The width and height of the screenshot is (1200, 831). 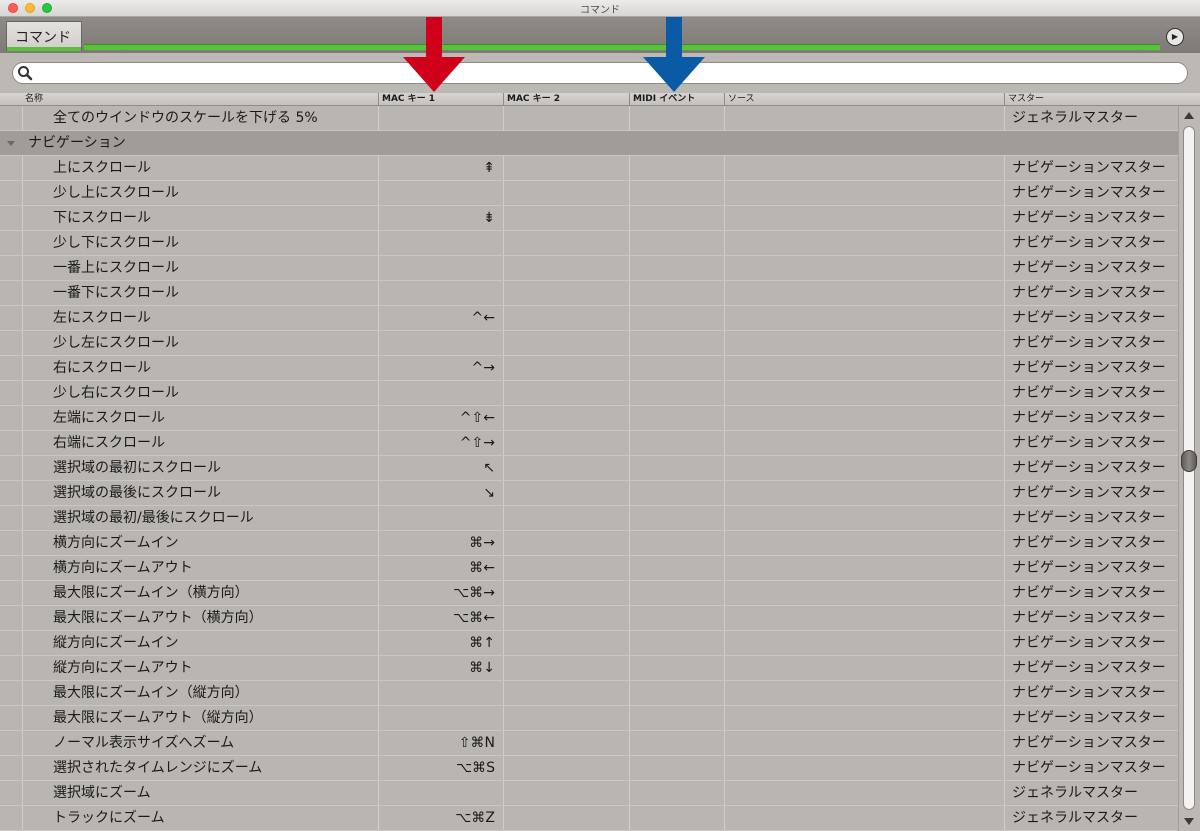 I want to click on column-header-mac-key-2: MAC キー 2, so click(x=566, y=99).